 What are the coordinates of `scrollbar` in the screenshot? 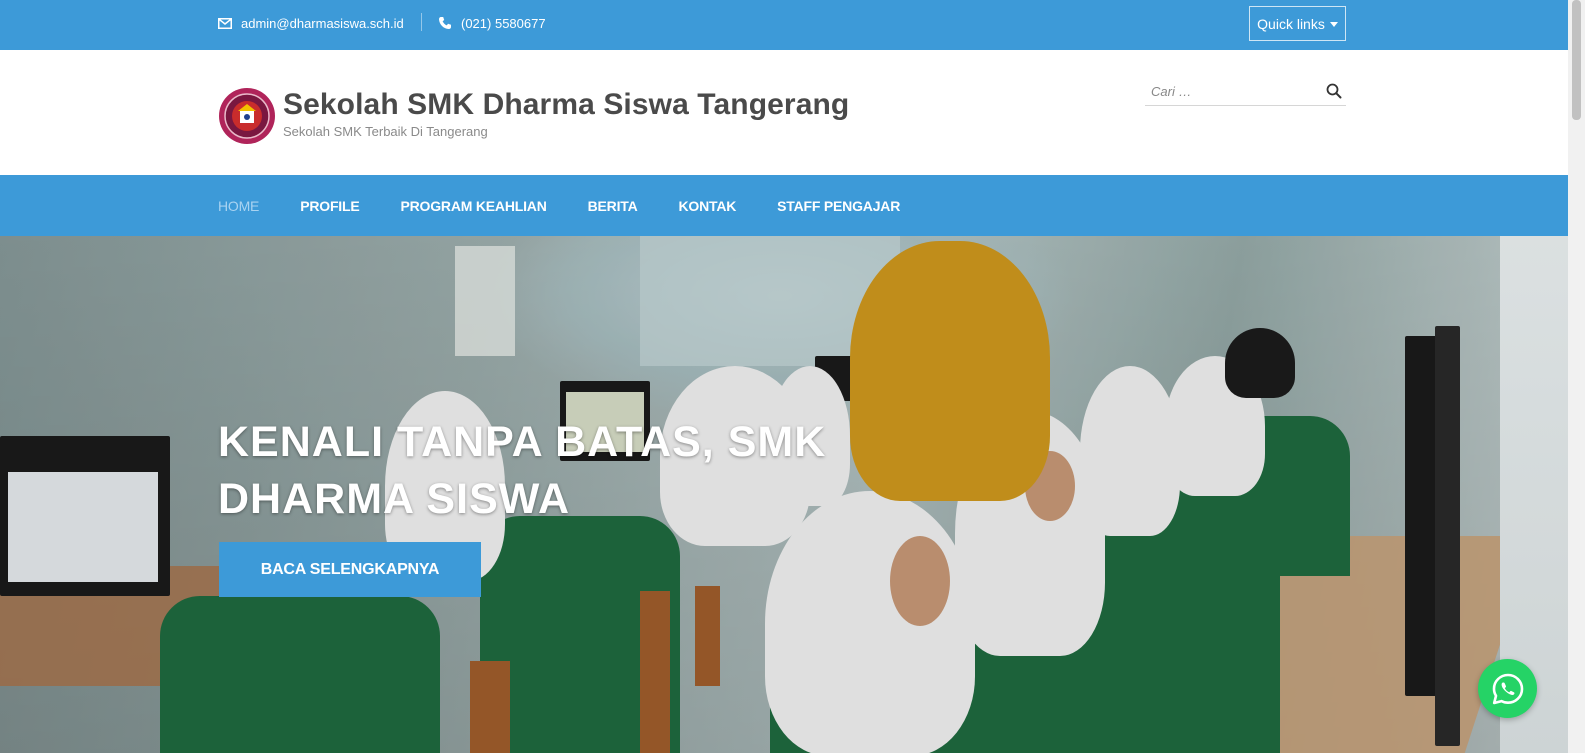 It's located at (1576, 376).